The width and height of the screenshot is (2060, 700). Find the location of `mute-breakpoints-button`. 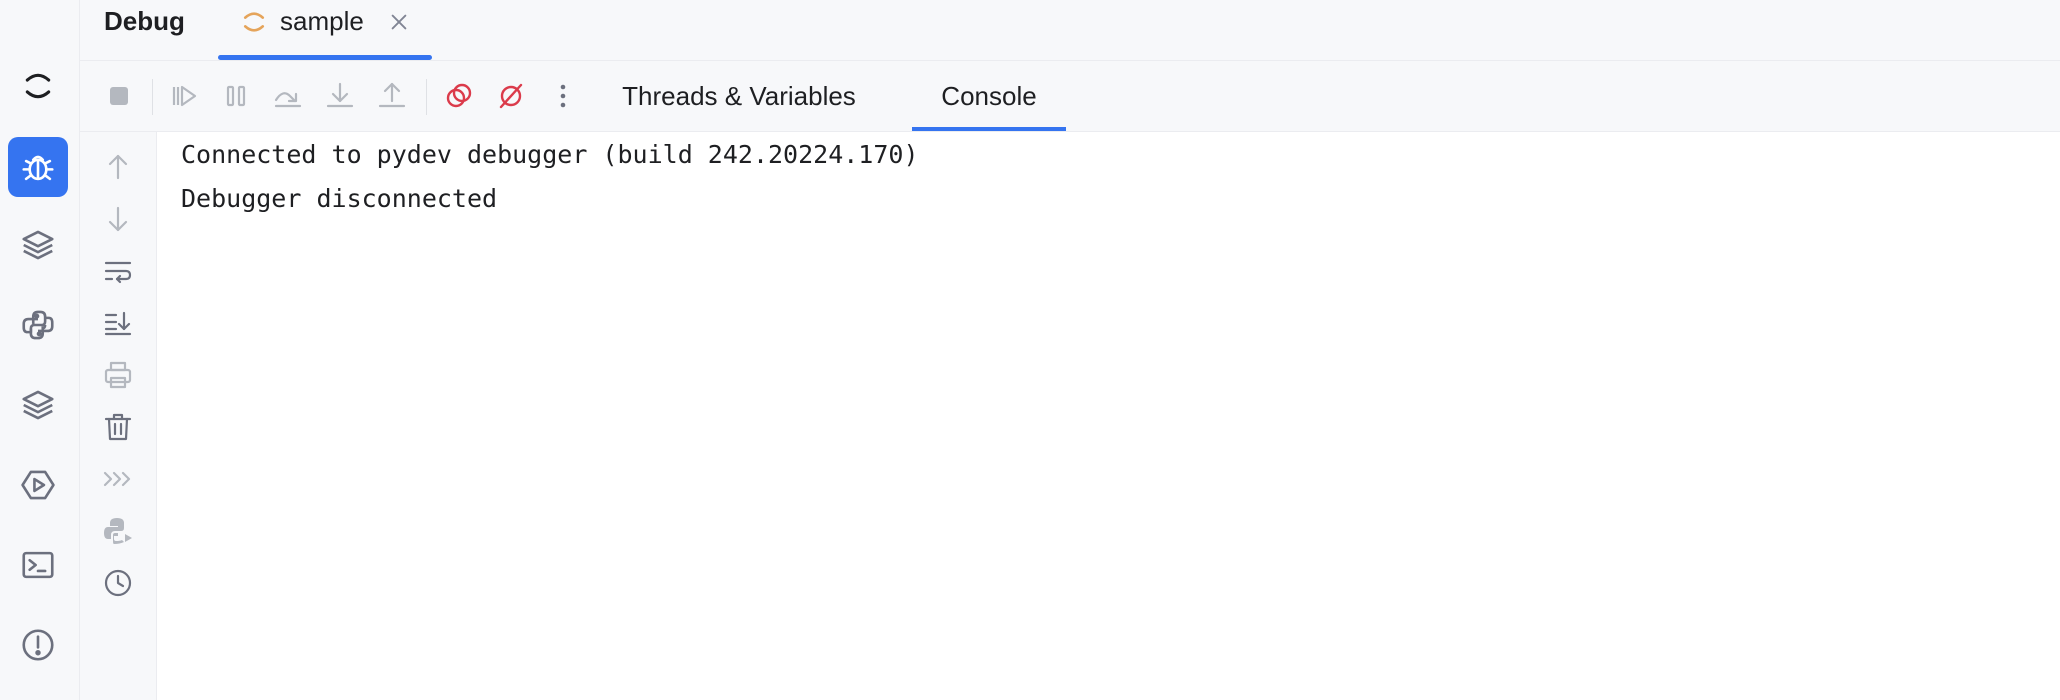

mute-breakpoints-button is located at coordinates (511, 96).